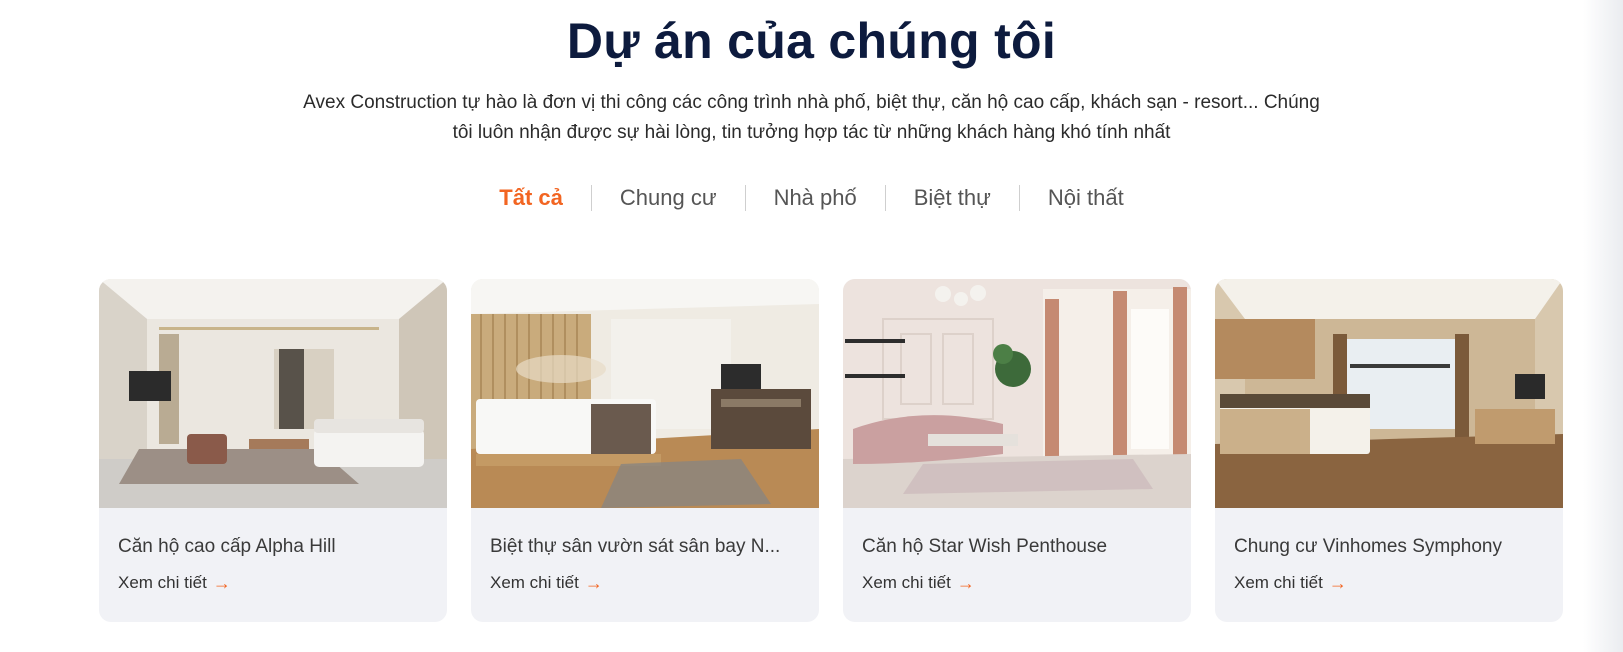  What do you see at coordinates (985, 546) in the screenshot?
I see `project-title: Căn hộ Star Wish Penthouse` at bounding box center [985, 546].